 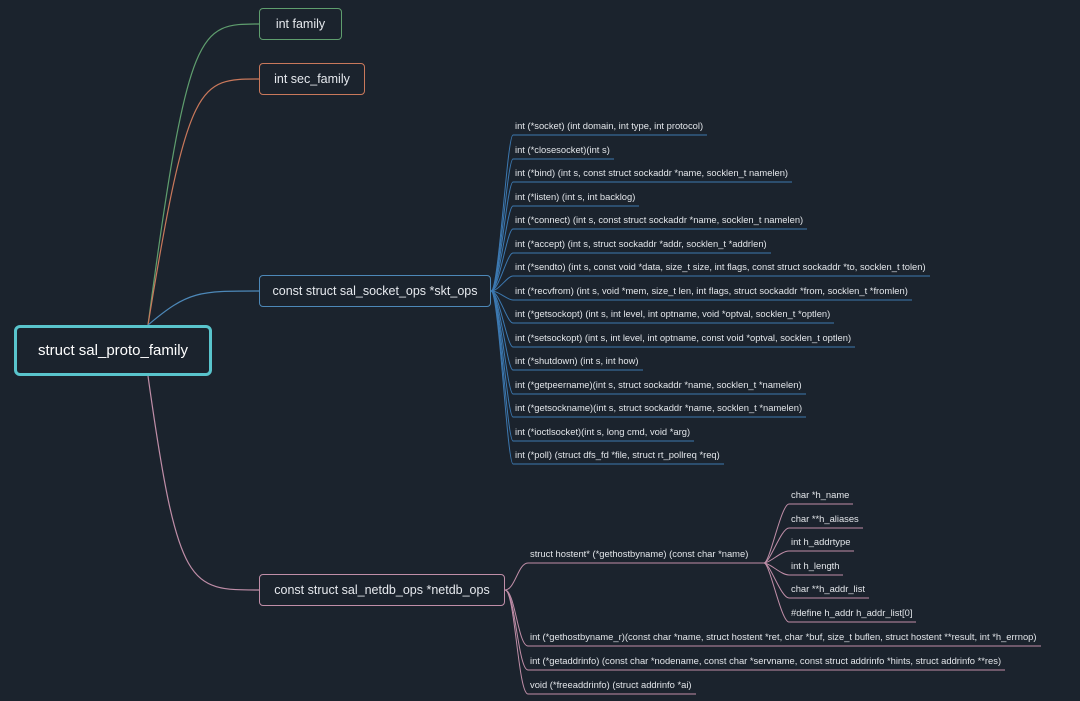 I want to click on socket-op-item: int (*shutdown) (int s, int how), so click(x=576, y=362).